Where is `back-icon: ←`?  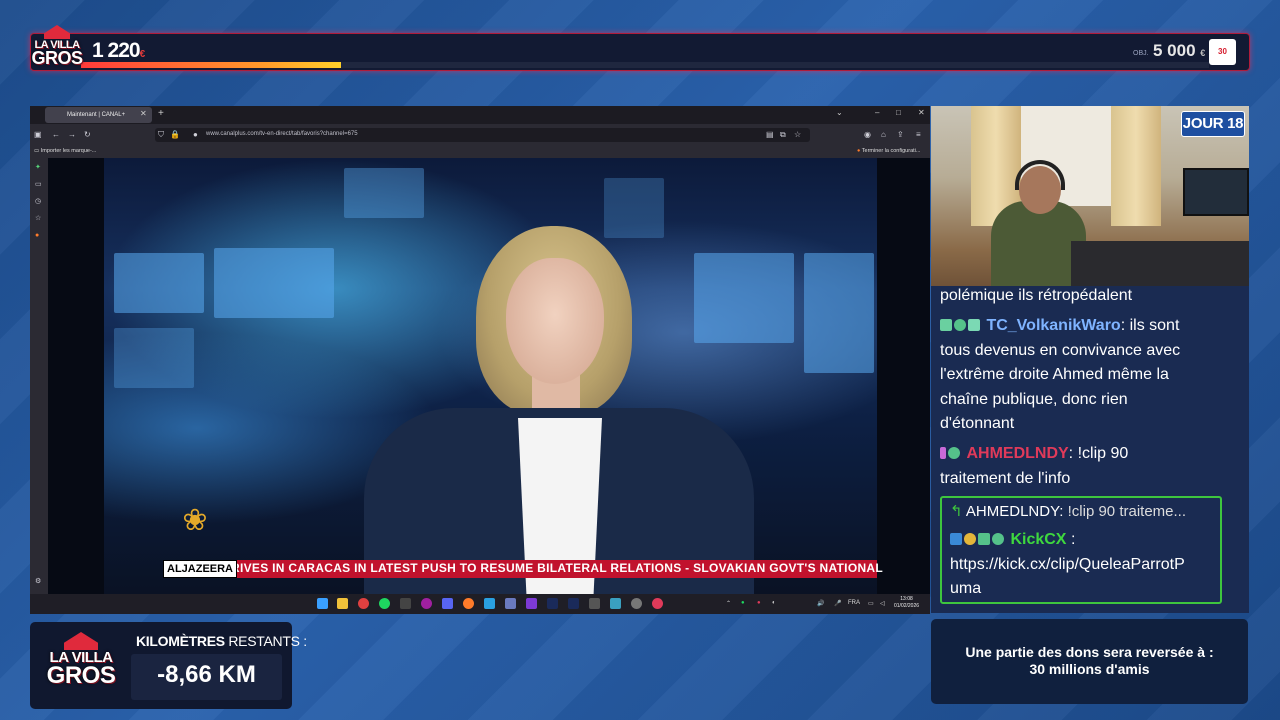 back-icon: ← is located at coordinates (56, 134).